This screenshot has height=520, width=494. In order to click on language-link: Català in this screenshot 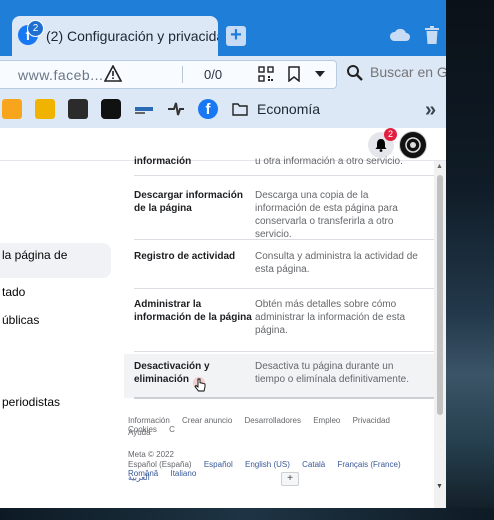, I will do `click(313, 464)`.